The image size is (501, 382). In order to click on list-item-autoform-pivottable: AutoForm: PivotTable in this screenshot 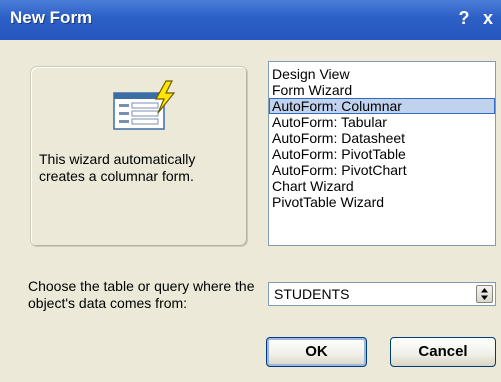, I will do `click(382, 154)`.